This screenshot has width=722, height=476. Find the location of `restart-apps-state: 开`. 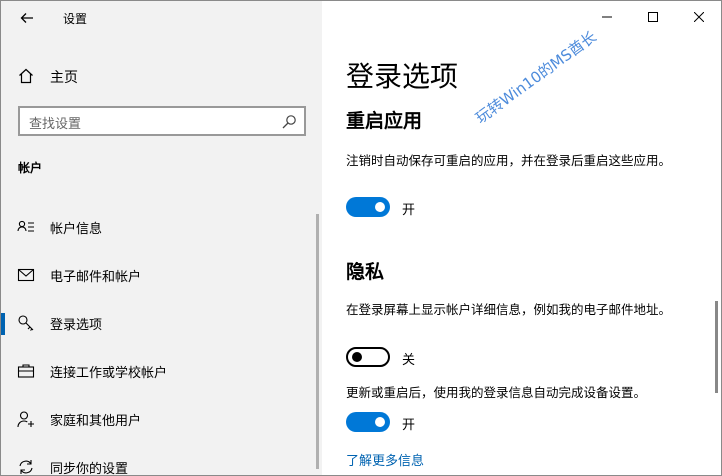

restart-apps-state: 开 is located at coordinates (409, 210).